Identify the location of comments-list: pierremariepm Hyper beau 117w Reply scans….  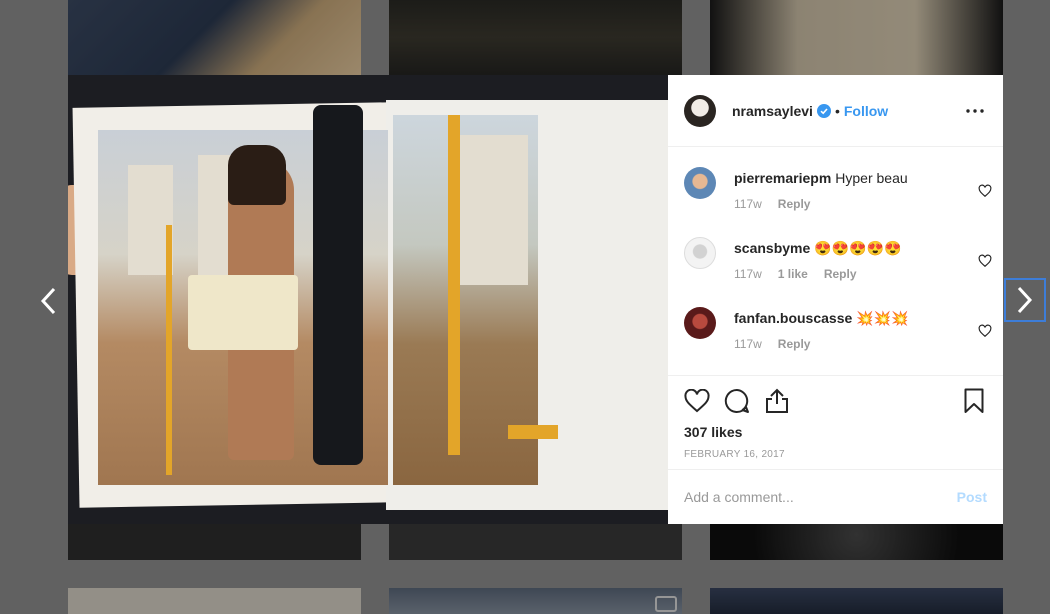
(835, 261).